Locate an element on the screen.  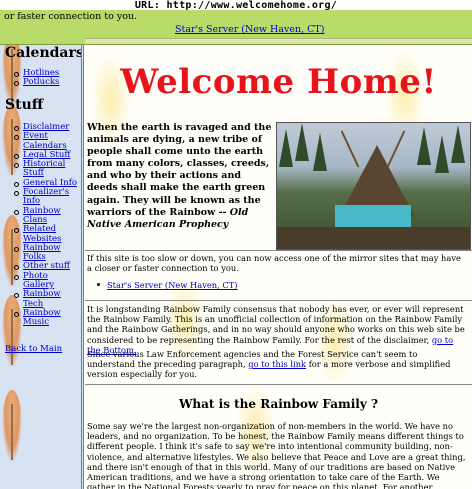
calendars-list: Hotlines Potlucks is located at coordinates (39, 78).